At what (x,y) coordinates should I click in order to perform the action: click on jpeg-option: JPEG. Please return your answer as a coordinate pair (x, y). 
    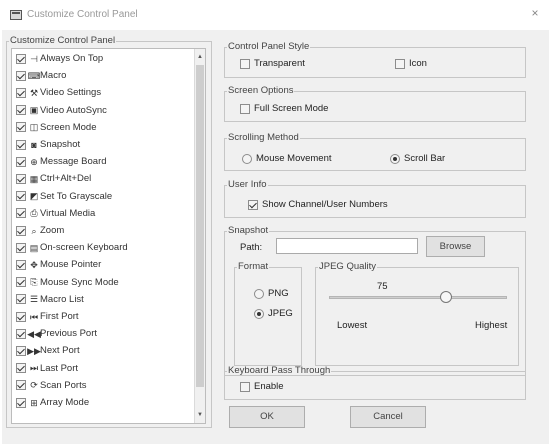
    Looking at the image, I should click on (273, 313).